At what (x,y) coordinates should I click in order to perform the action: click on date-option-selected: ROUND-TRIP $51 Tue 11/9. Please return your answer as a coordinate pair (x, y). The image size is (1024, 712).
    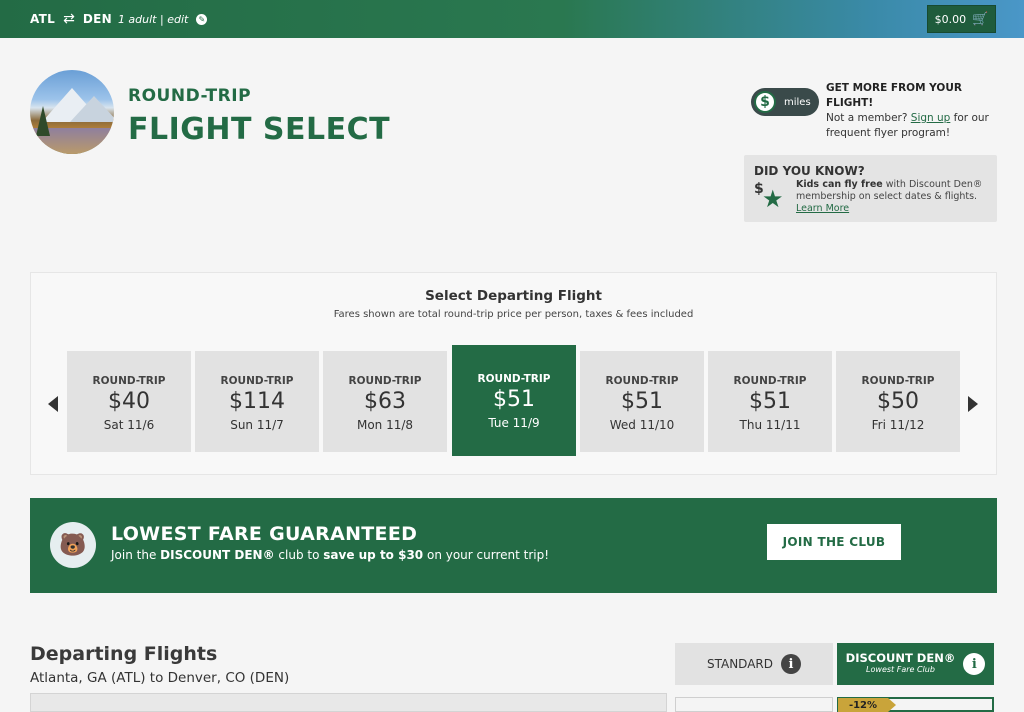
    Looking at the image, I should click on (514, 400).